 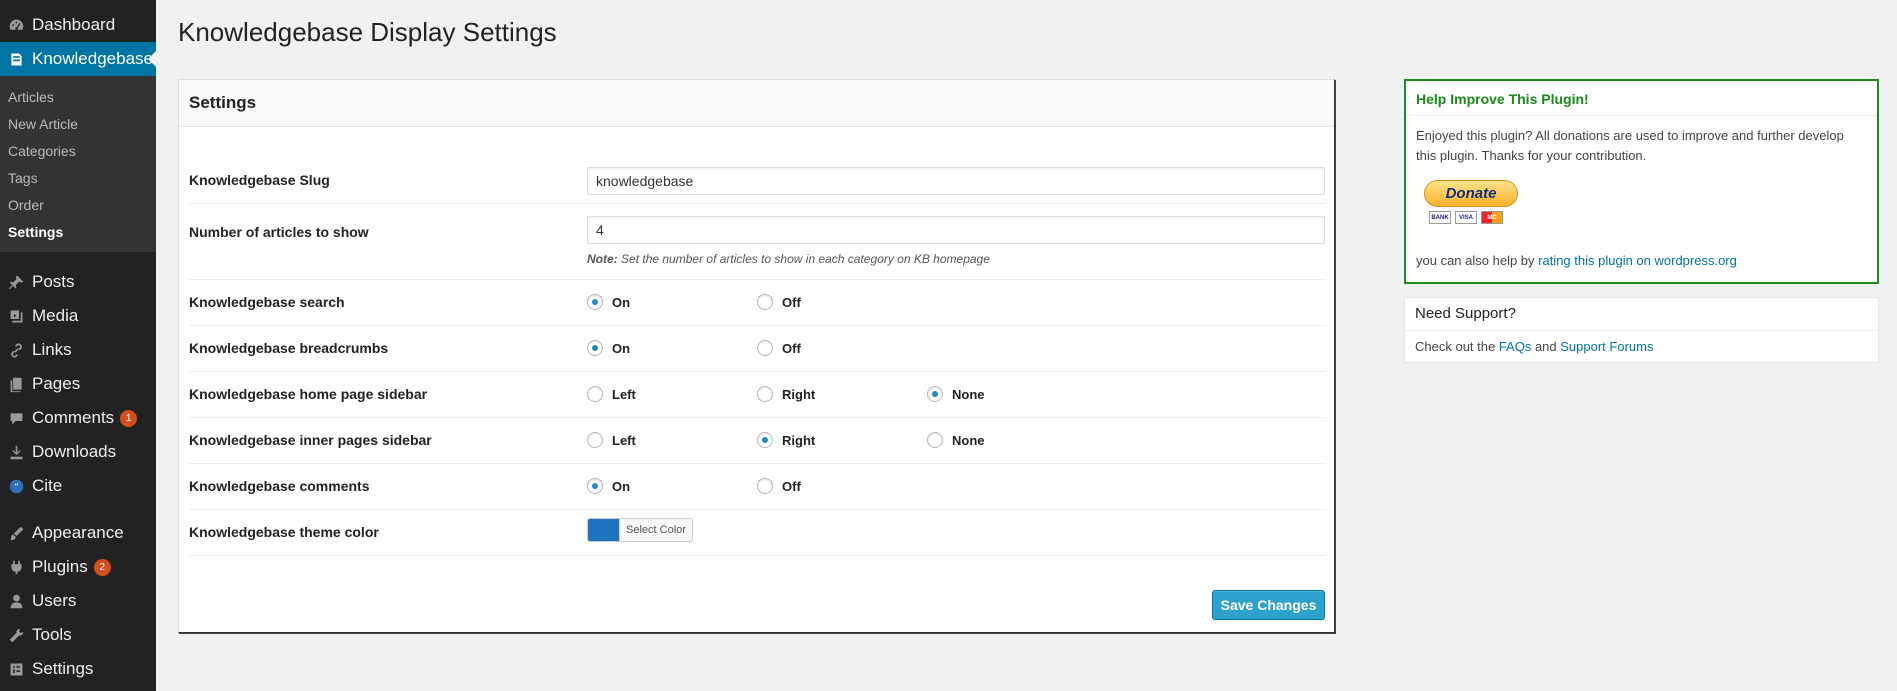 What do you see at coordinates (956, 230) in the screenshot?
I see `articles-count-input` at bounding box center [956, 230].